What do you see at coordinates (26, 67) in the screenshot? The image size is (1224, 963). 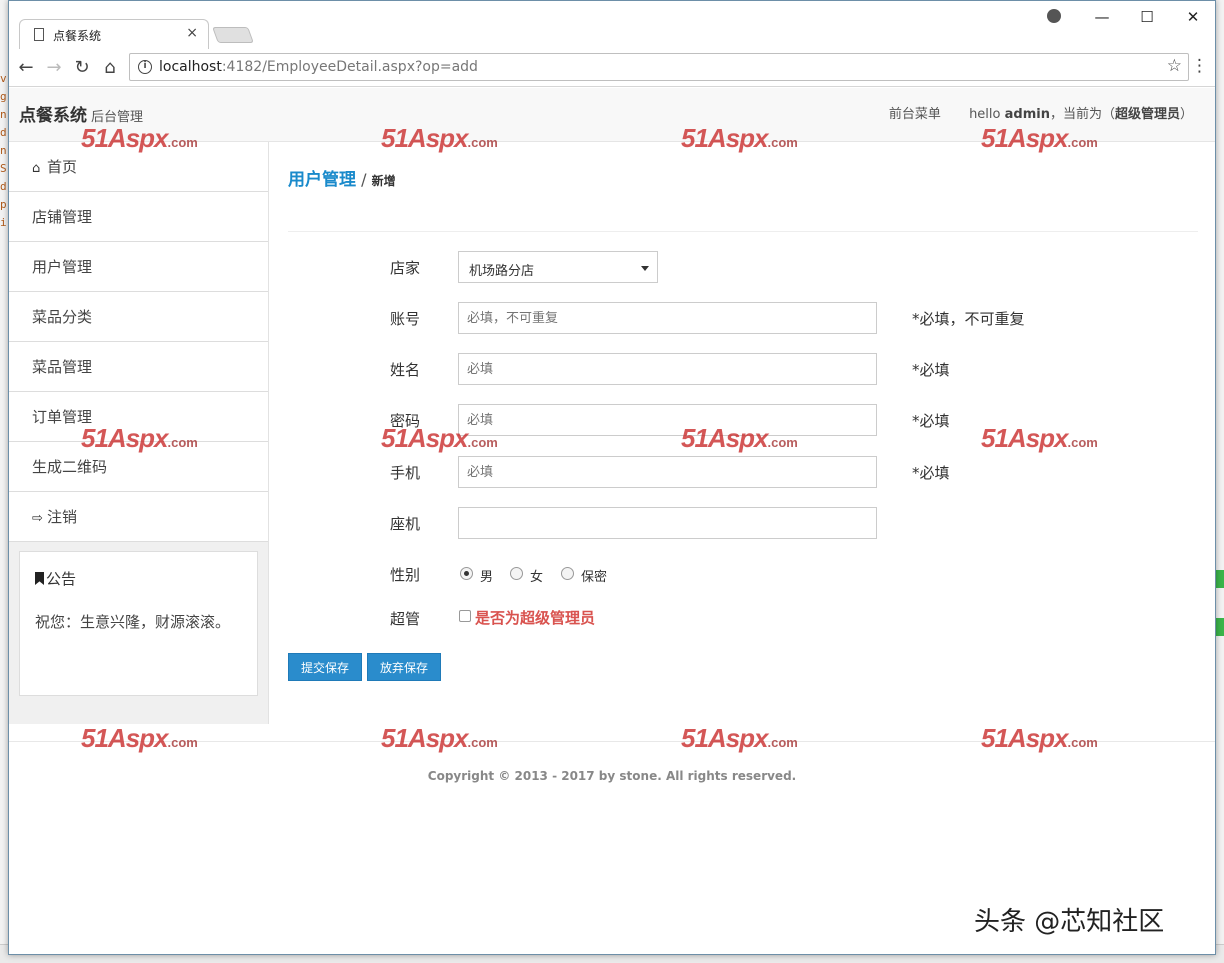 I see `back-icon: ←` at bounding box center [26, 67].